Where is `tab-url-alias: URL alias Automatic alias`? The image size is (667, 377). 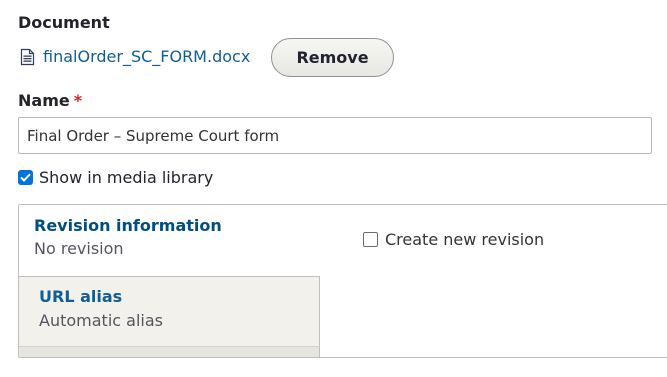
tab-url-alias: URL alias Automatic alias is located at coordinates (169, 316).